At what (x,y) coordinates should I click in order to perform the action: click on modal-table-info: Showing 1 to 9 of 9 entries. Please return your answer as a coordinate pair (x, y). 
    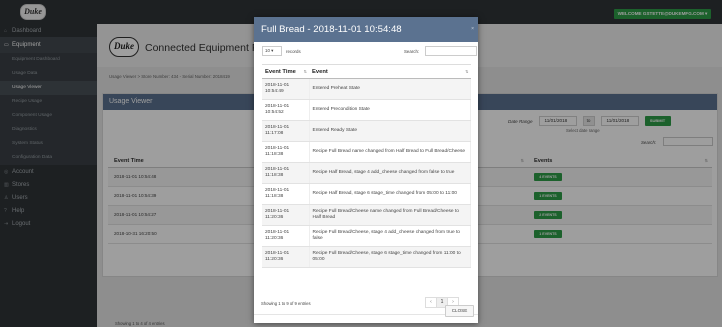
    Looking at the image, I should click on (286, 303).